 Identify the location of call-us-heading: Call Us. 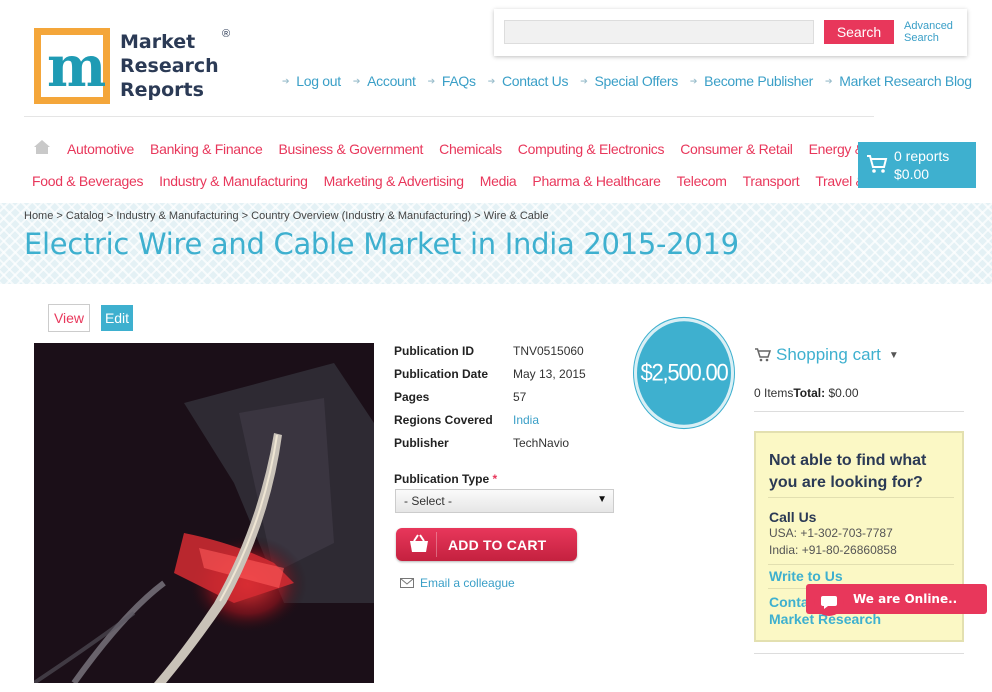
(793, 517).